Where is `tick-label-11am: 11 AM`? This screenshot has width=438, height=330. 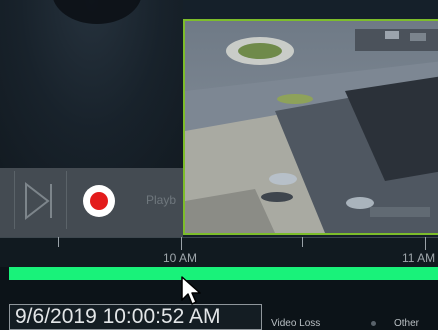
tick-label-11am: 11 AM is located at coordinates (419, 258).